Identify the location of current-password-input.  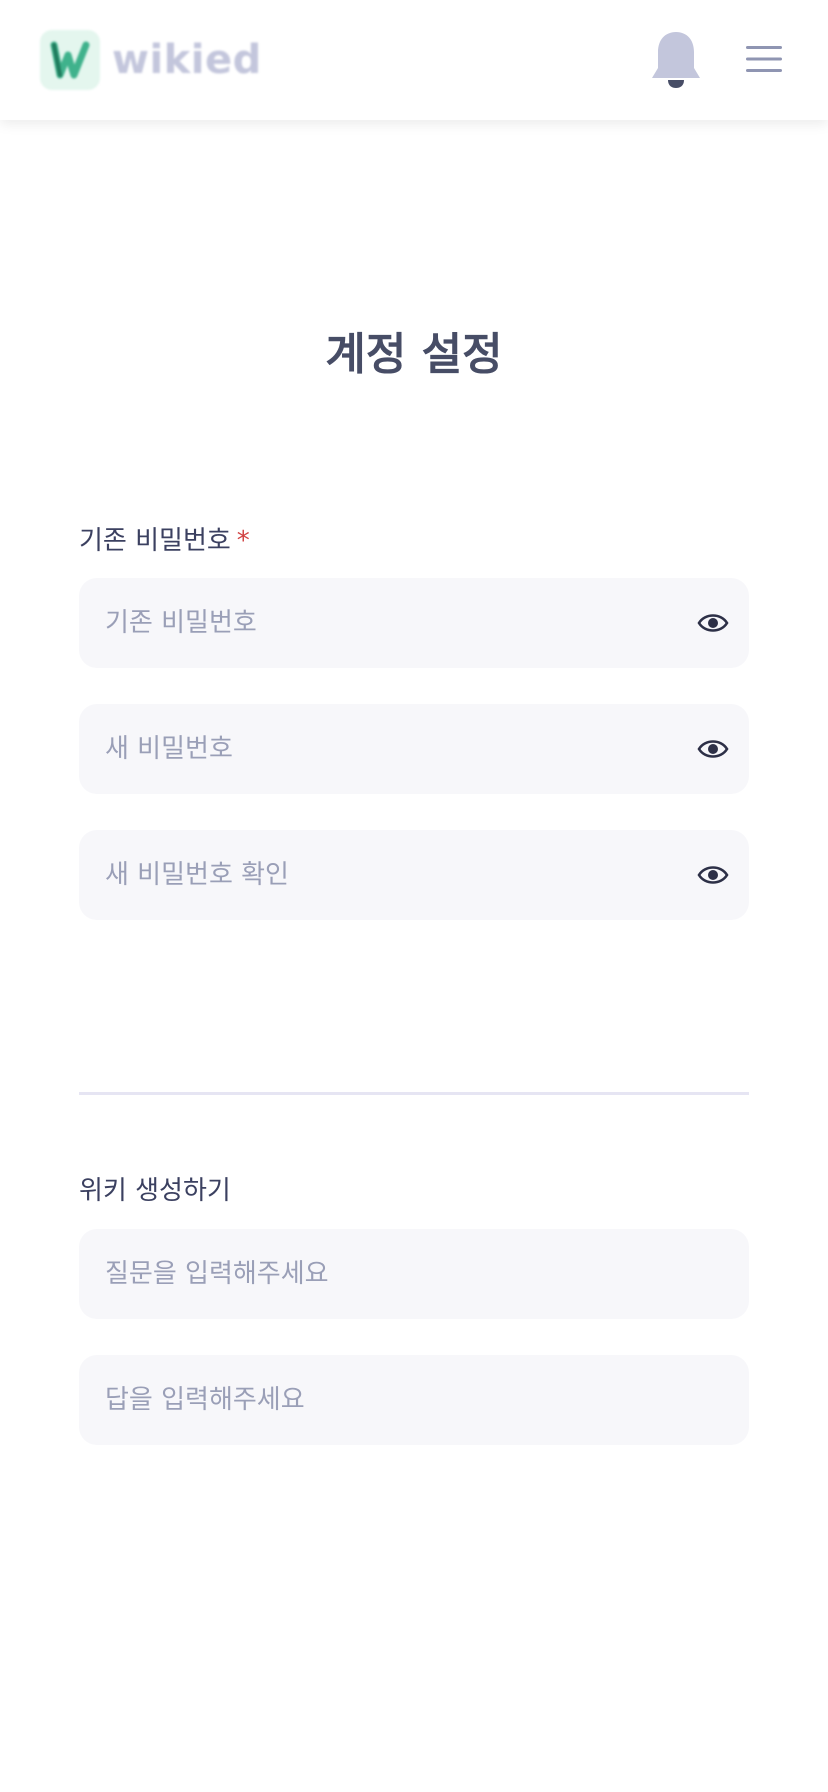
(385, 623).